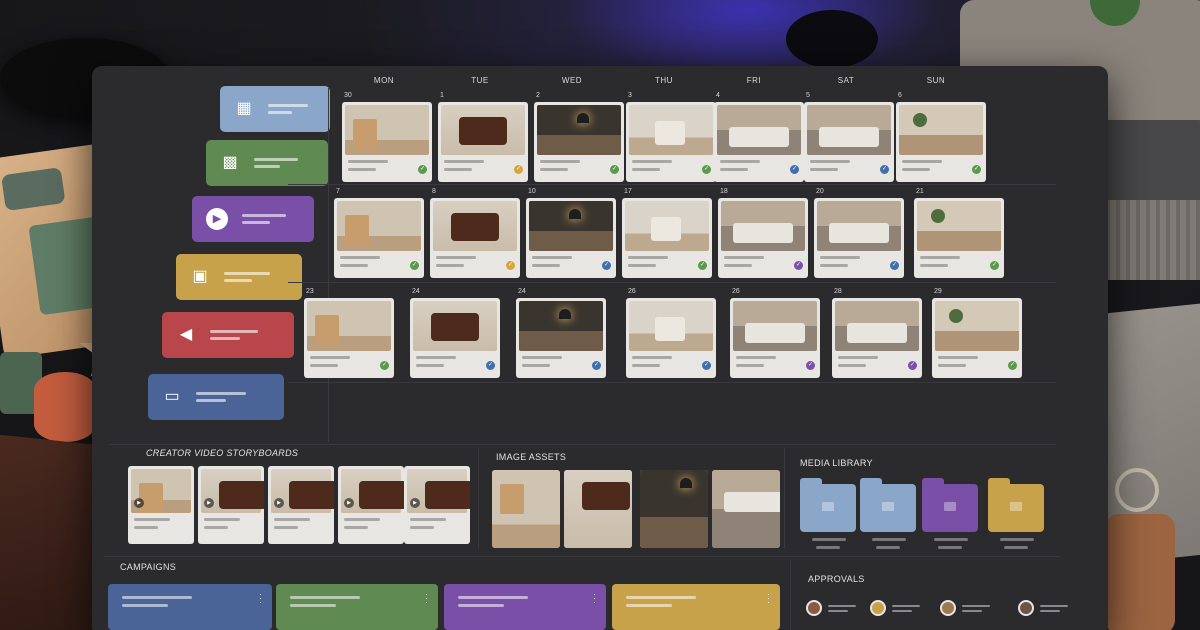  What do you see at coordinates (228, 335) in the screenshot?
I see `sidebar-item-campaigns: ◀` at bounding box center [228, 335].